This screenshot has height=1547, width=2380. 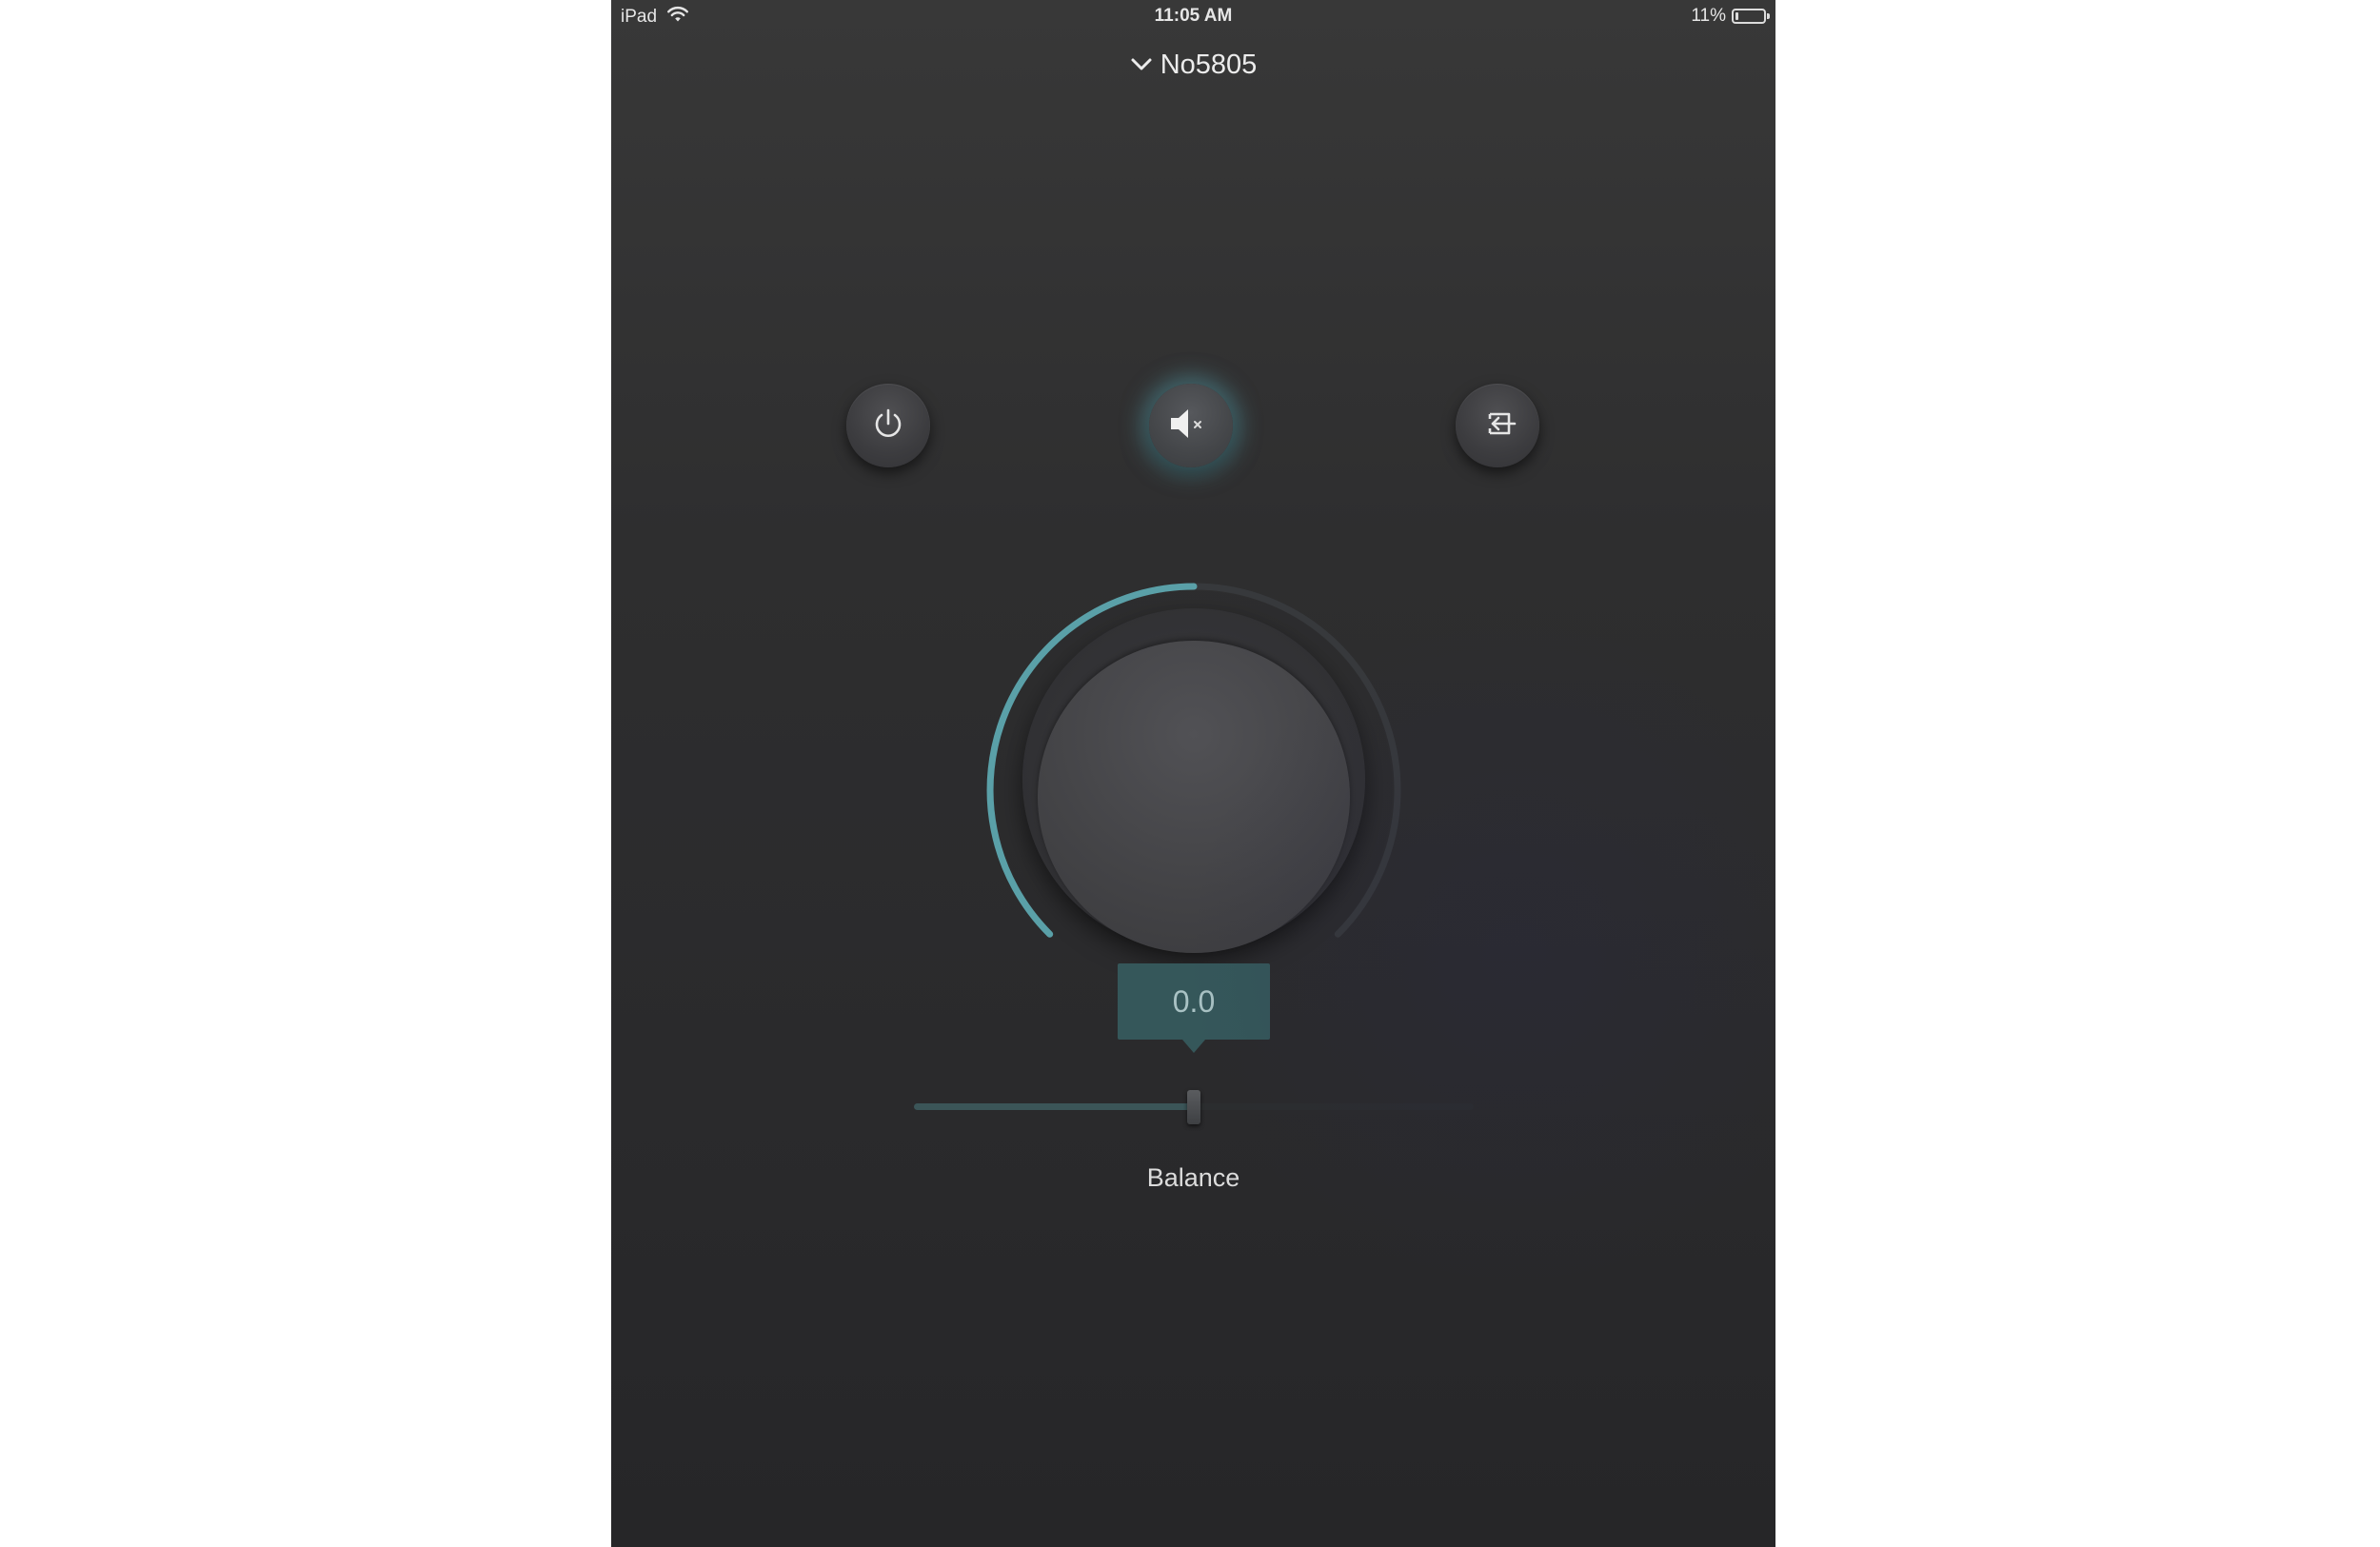 I want to click on balance-slider, so click(x=1194, y=1109).